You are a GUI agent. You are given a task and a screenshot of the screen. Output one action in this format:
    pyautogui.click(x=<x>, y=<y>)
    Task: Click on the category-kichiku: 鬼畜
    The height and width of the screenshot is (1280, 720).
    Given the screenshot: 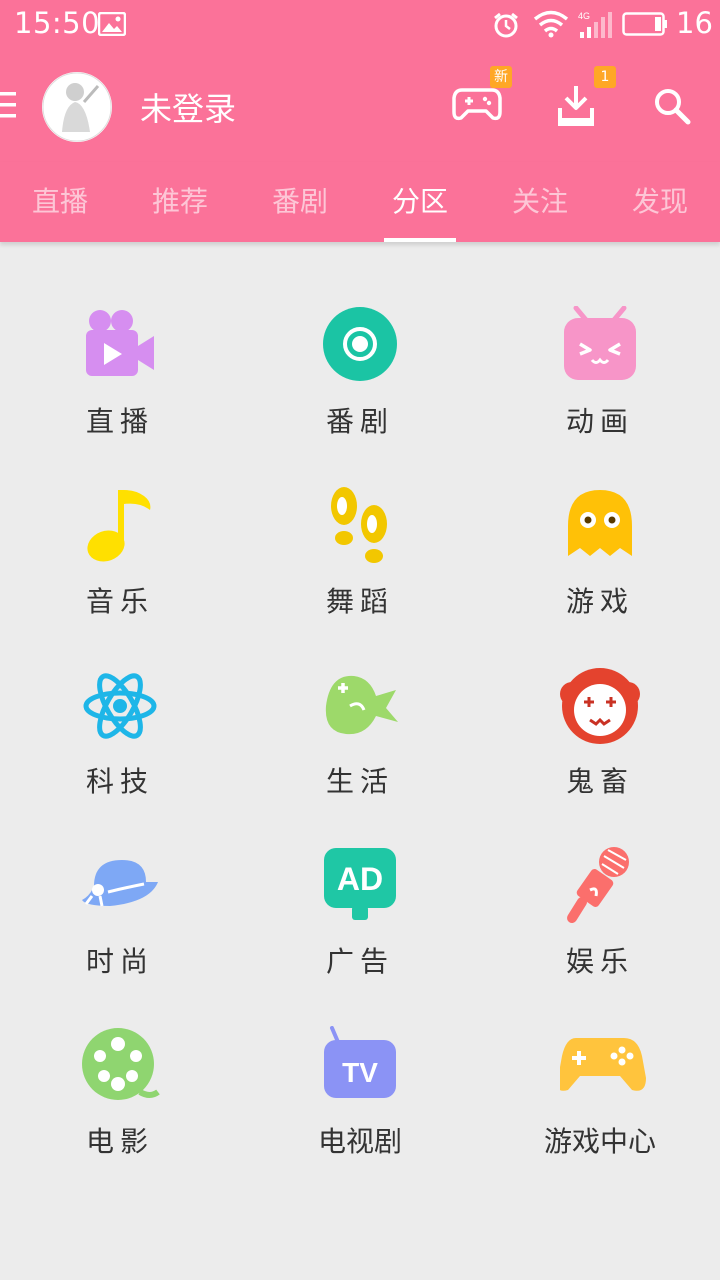 What is the action you would take?
    pyautogui.click(x=600, y=741)
    